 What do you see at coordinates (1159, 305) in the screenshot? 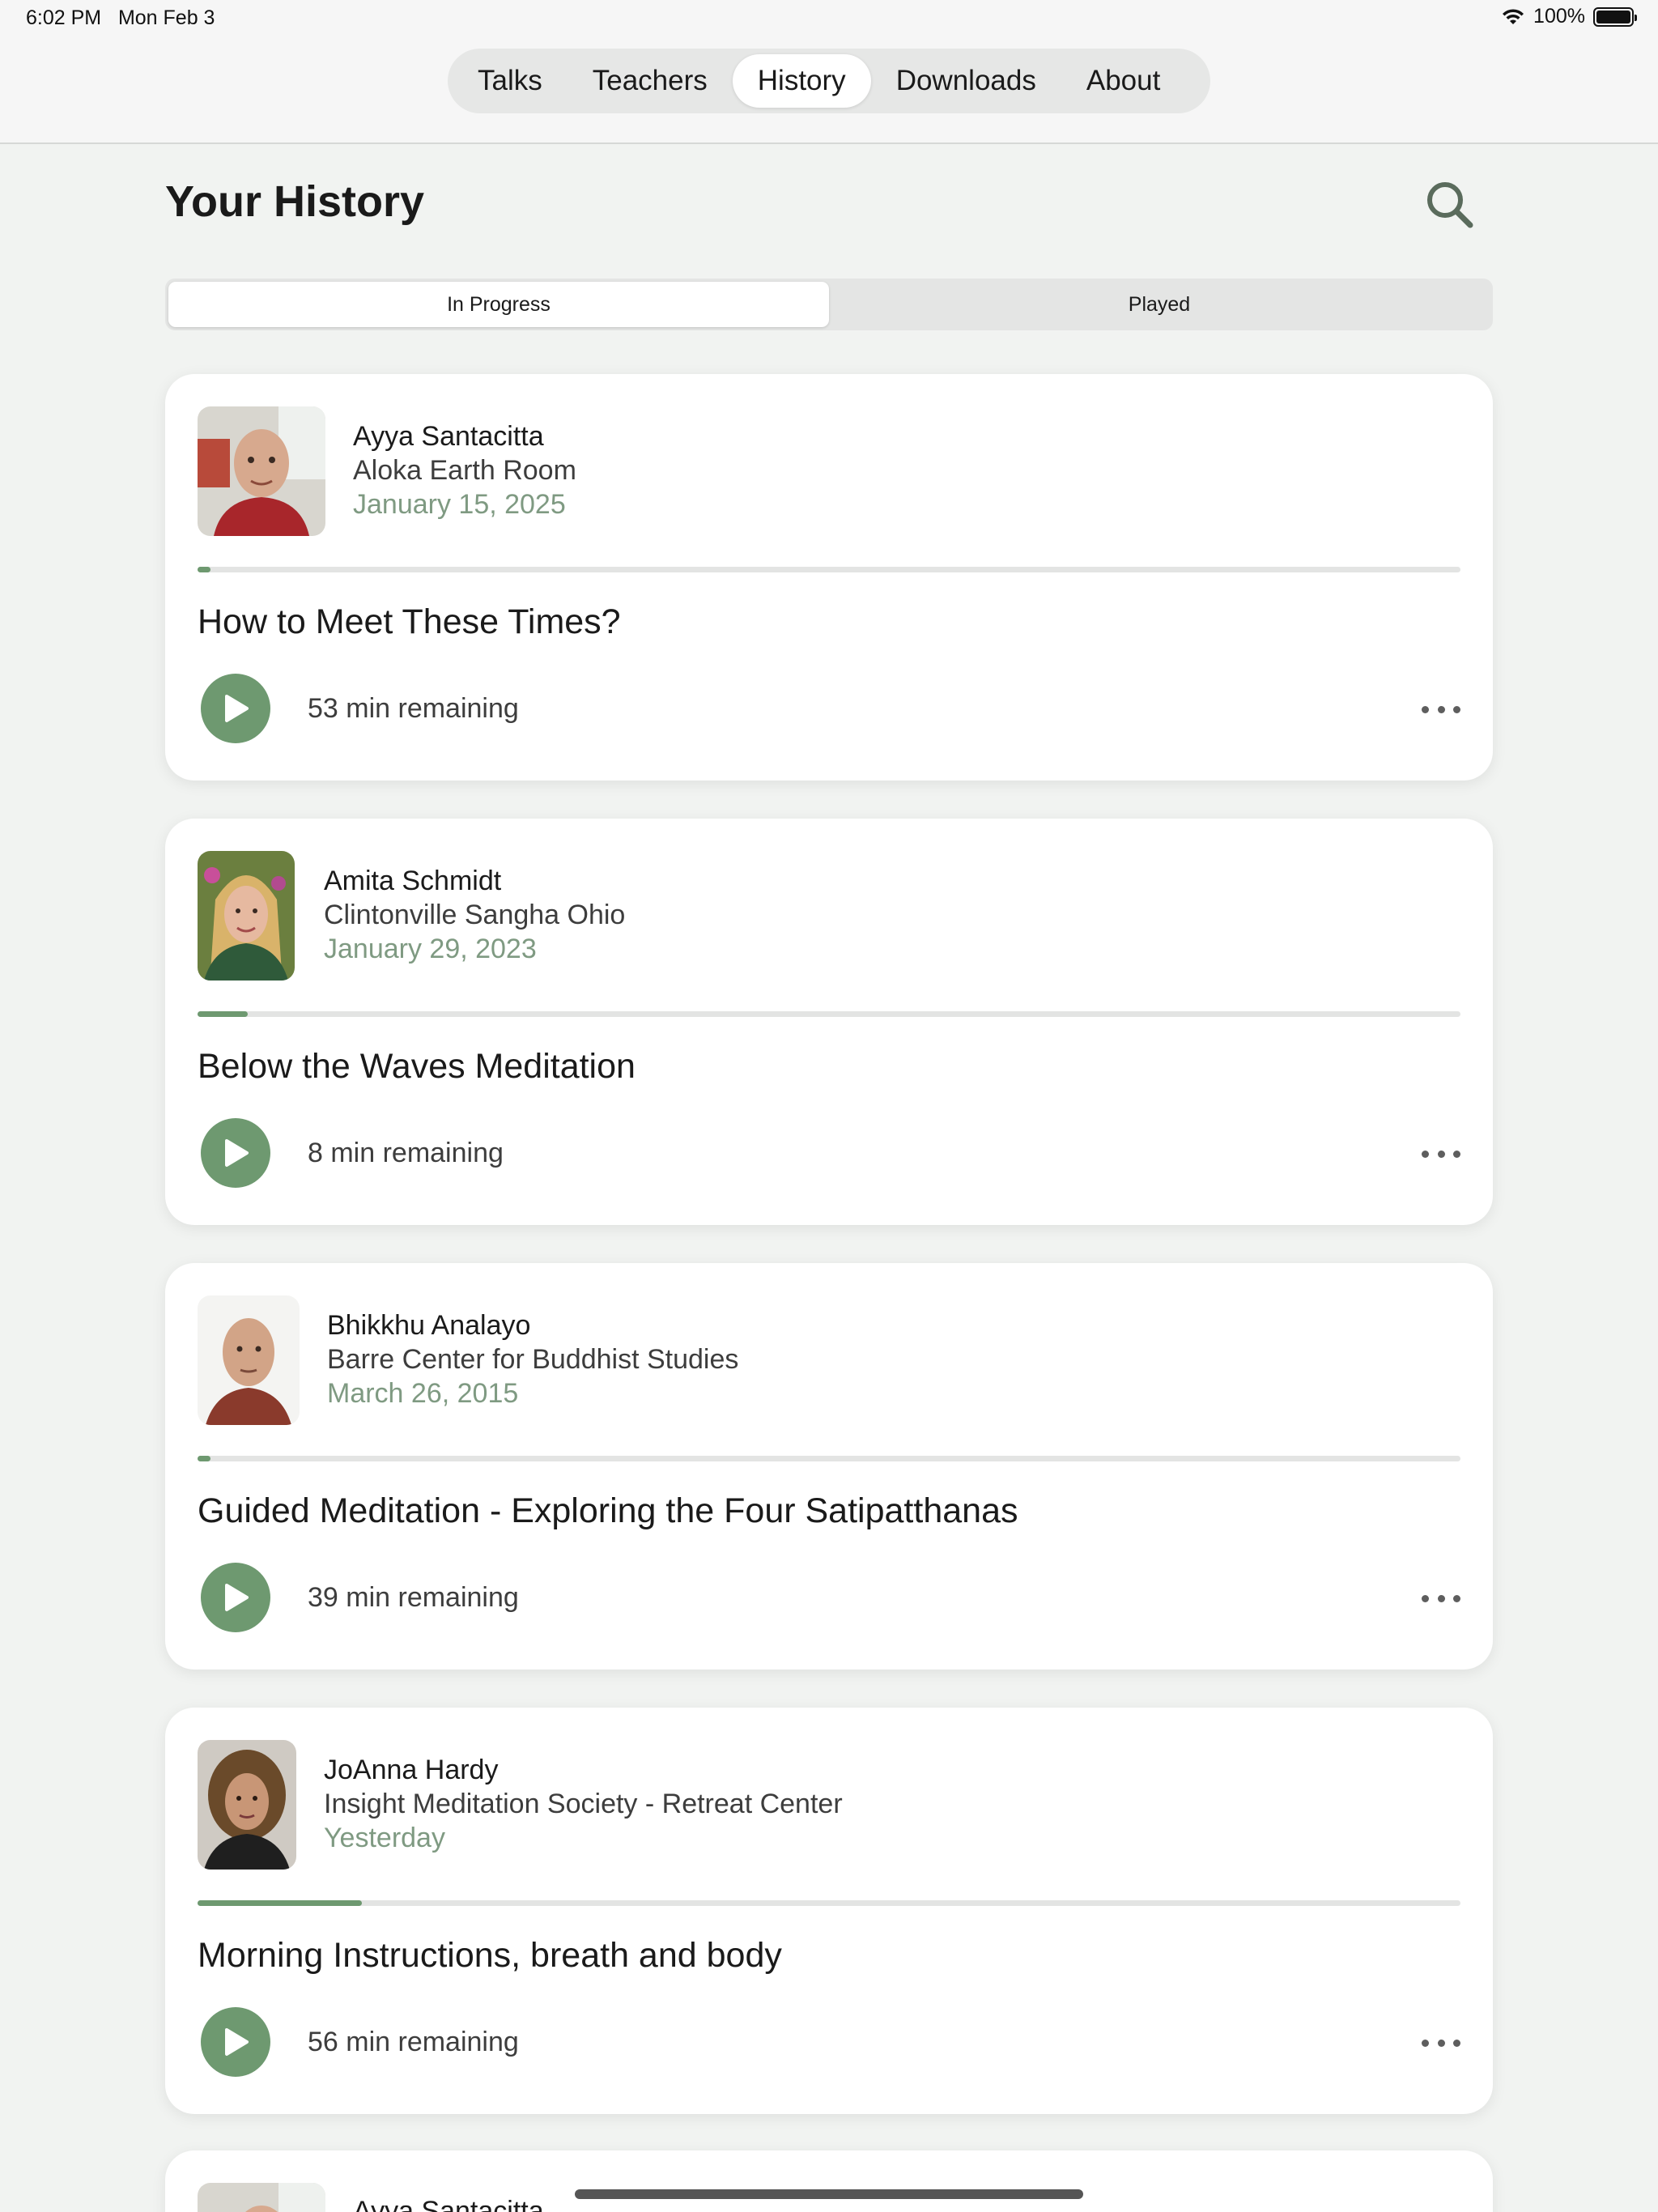
I see `filter-played: Played` at bounding box center [1159, 305].